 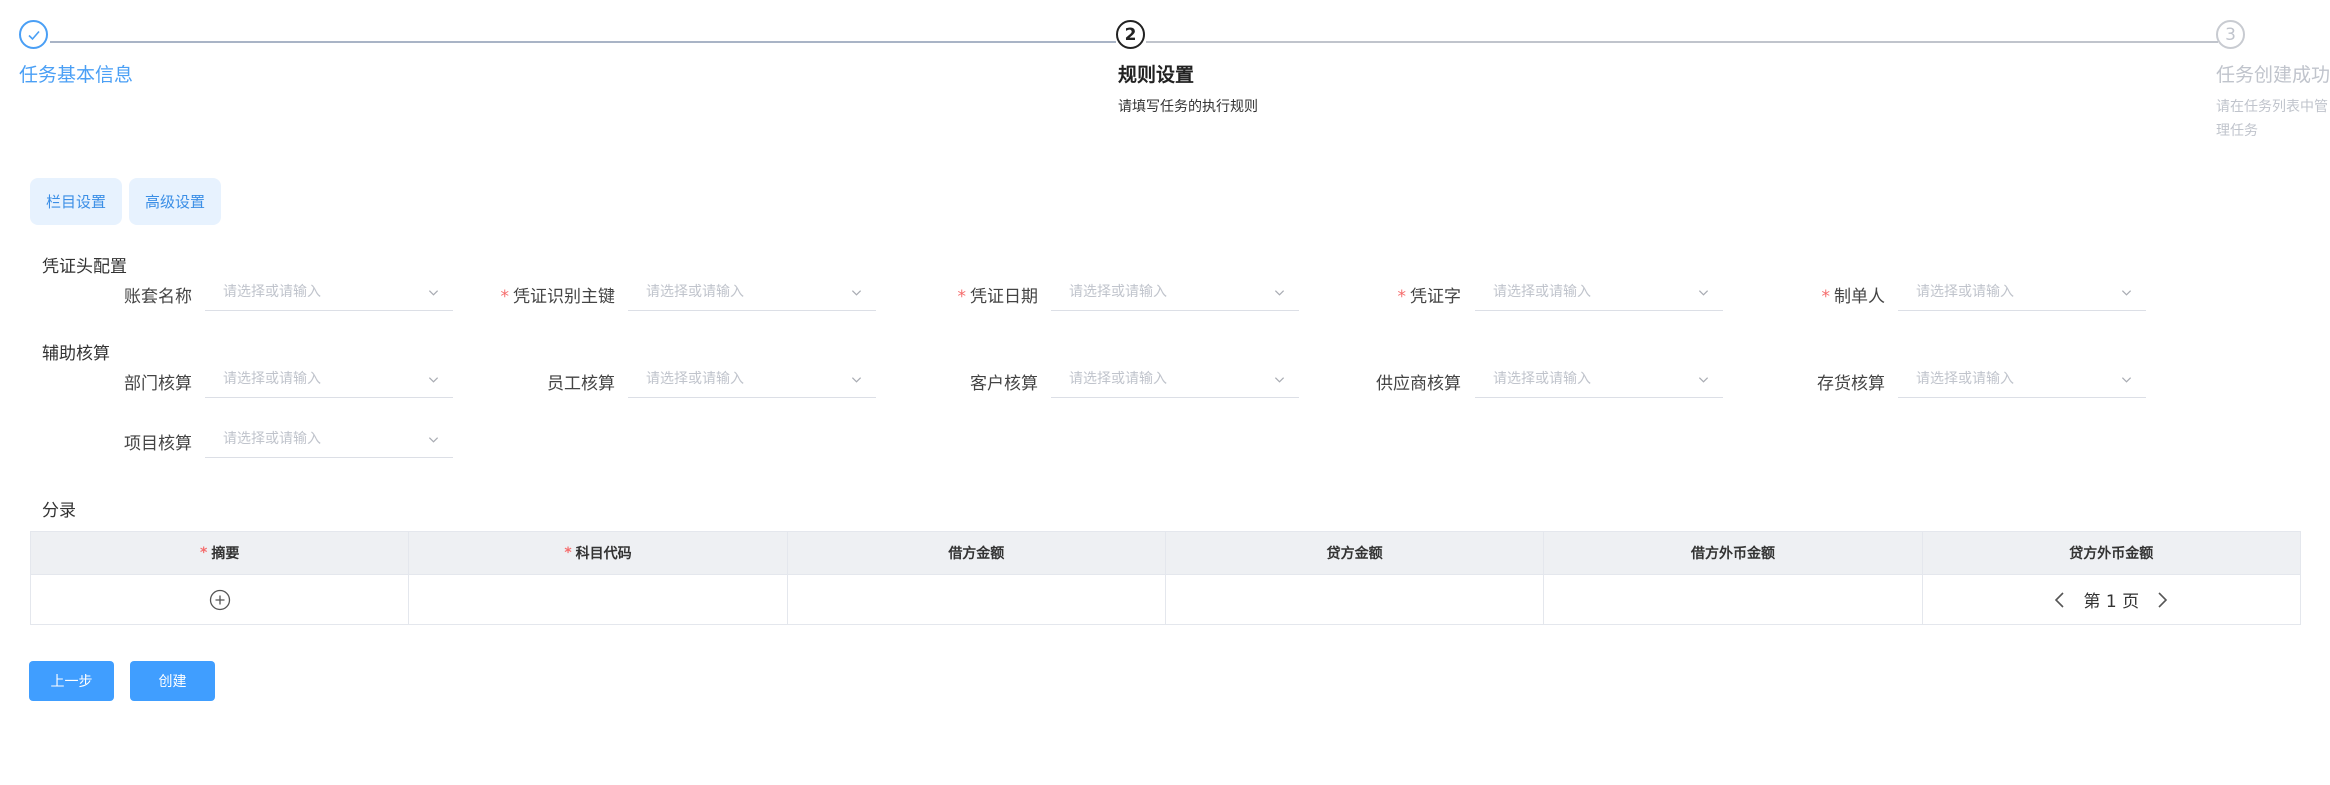 I want to click on project-select, so click(x=329, y=440).